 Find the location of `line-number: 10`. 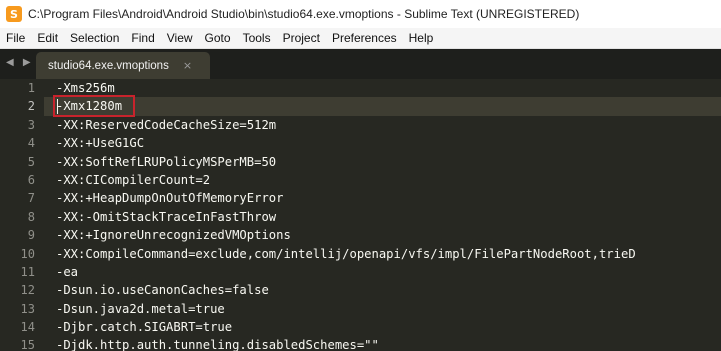

line-number: 10 is located at coordinates (27, 253).